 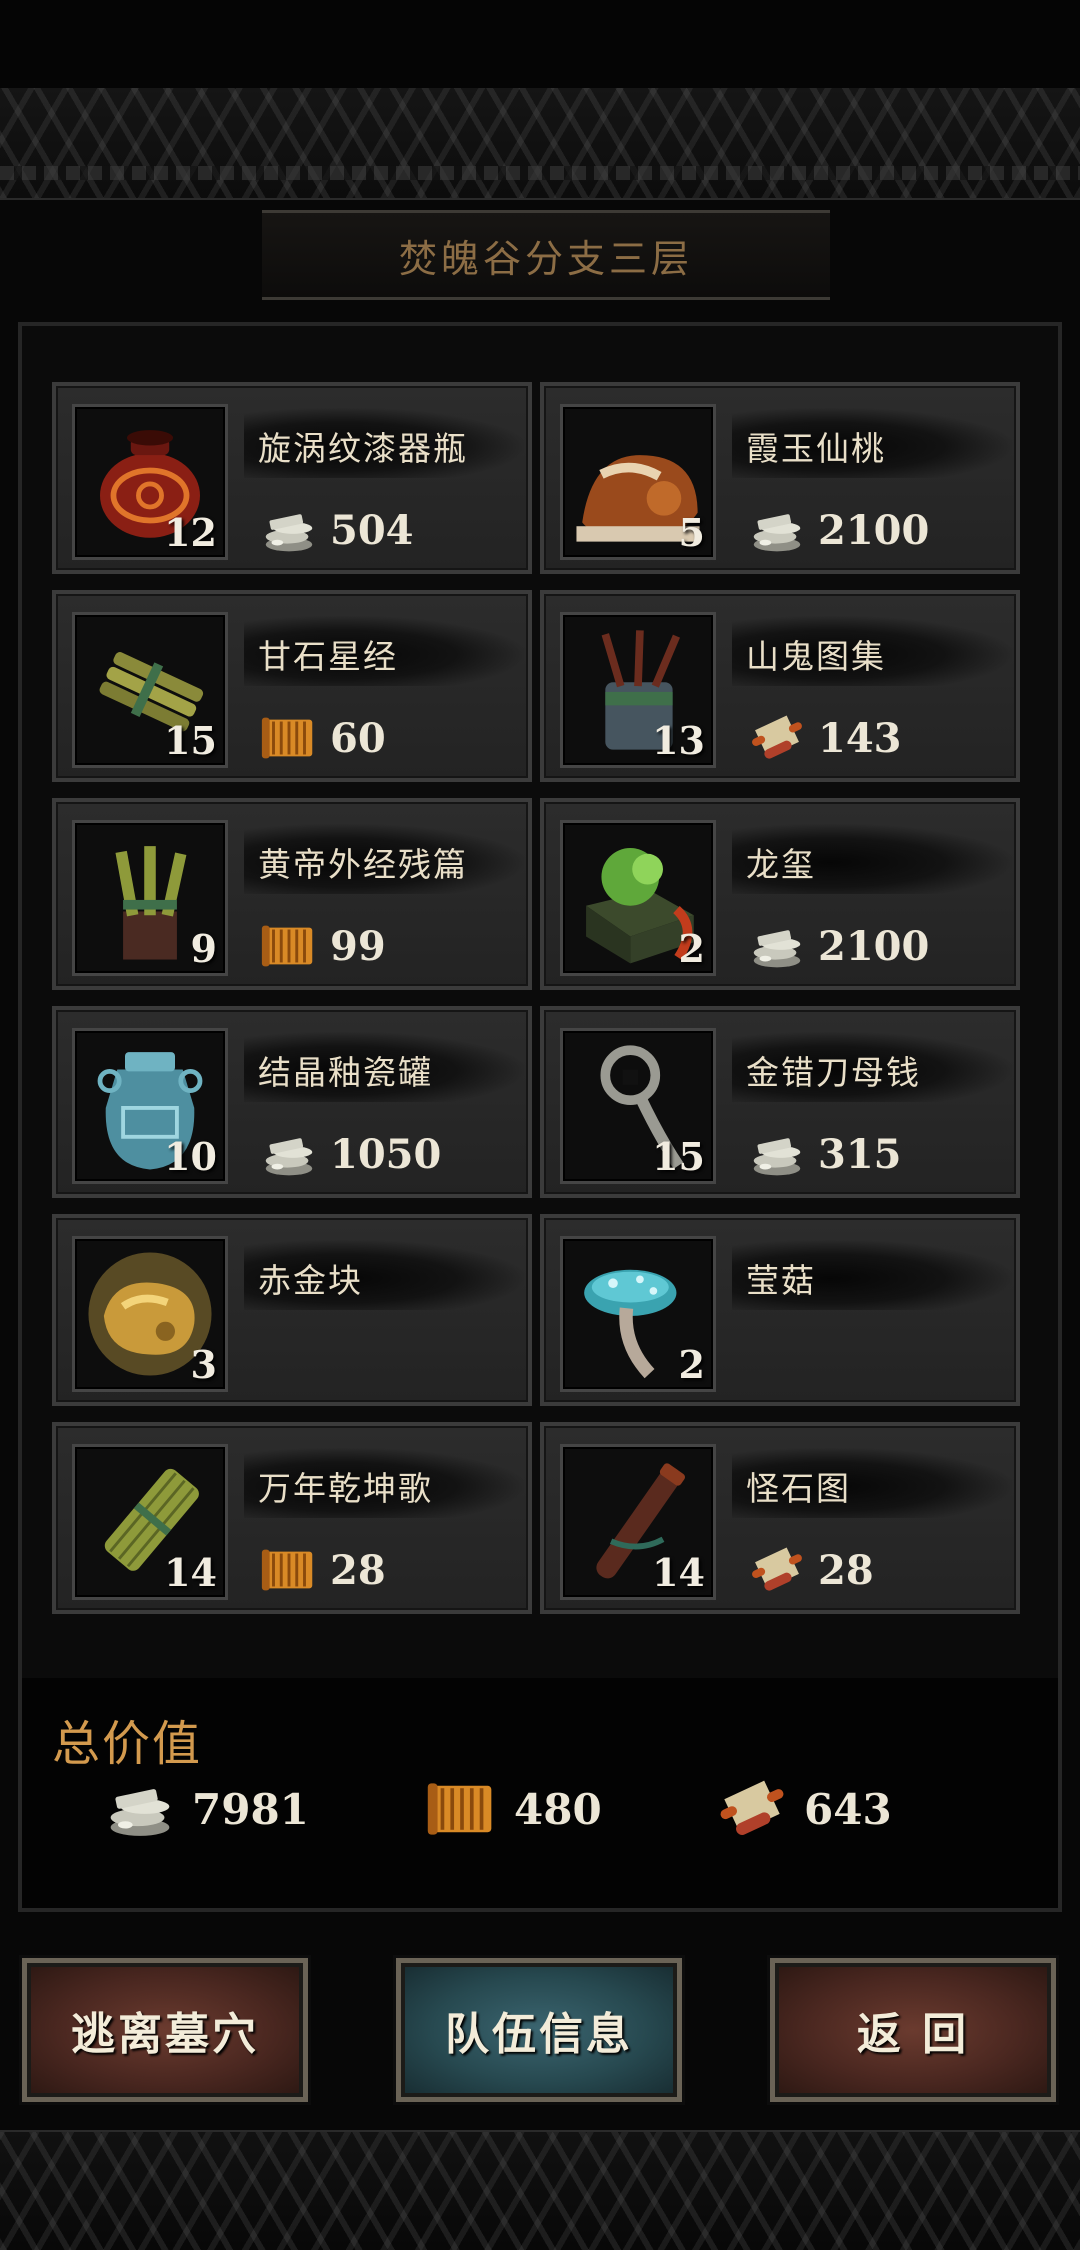 I want to click on team-info-button: 队伍信息, so click(x=539, y=2030).